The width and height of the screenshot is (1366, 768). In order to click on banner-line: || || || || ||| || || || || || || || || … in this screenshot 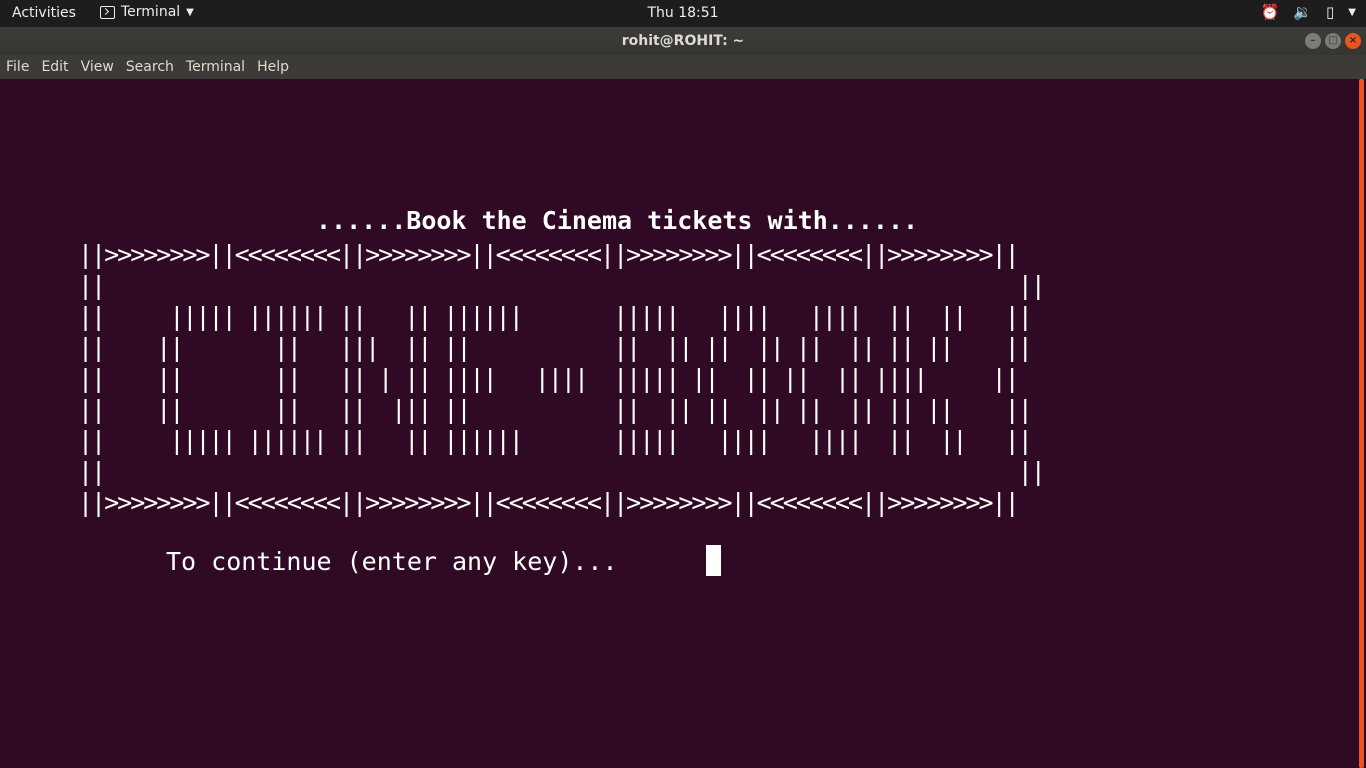, I will do `click(555, 409)`.